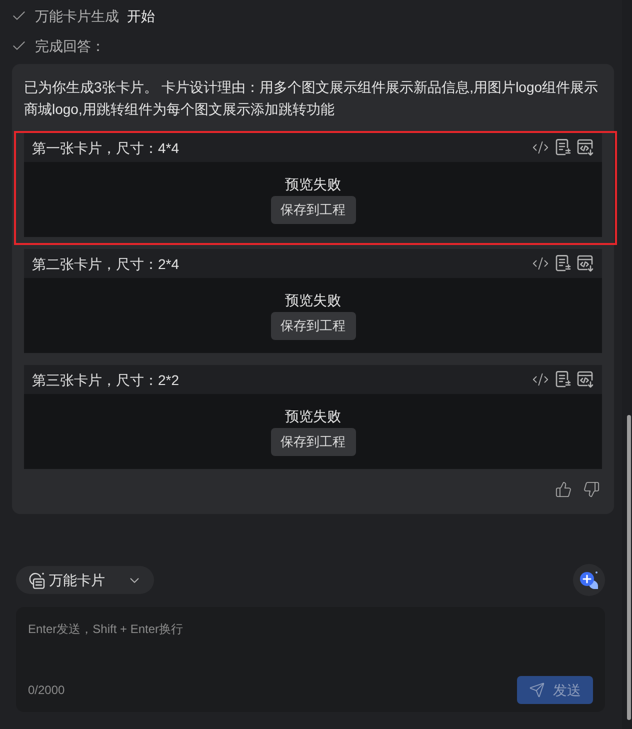  Describe the element at coordinates (77, 16) in the screenshot. I see `step-label: 万能卡片生成` at that location.